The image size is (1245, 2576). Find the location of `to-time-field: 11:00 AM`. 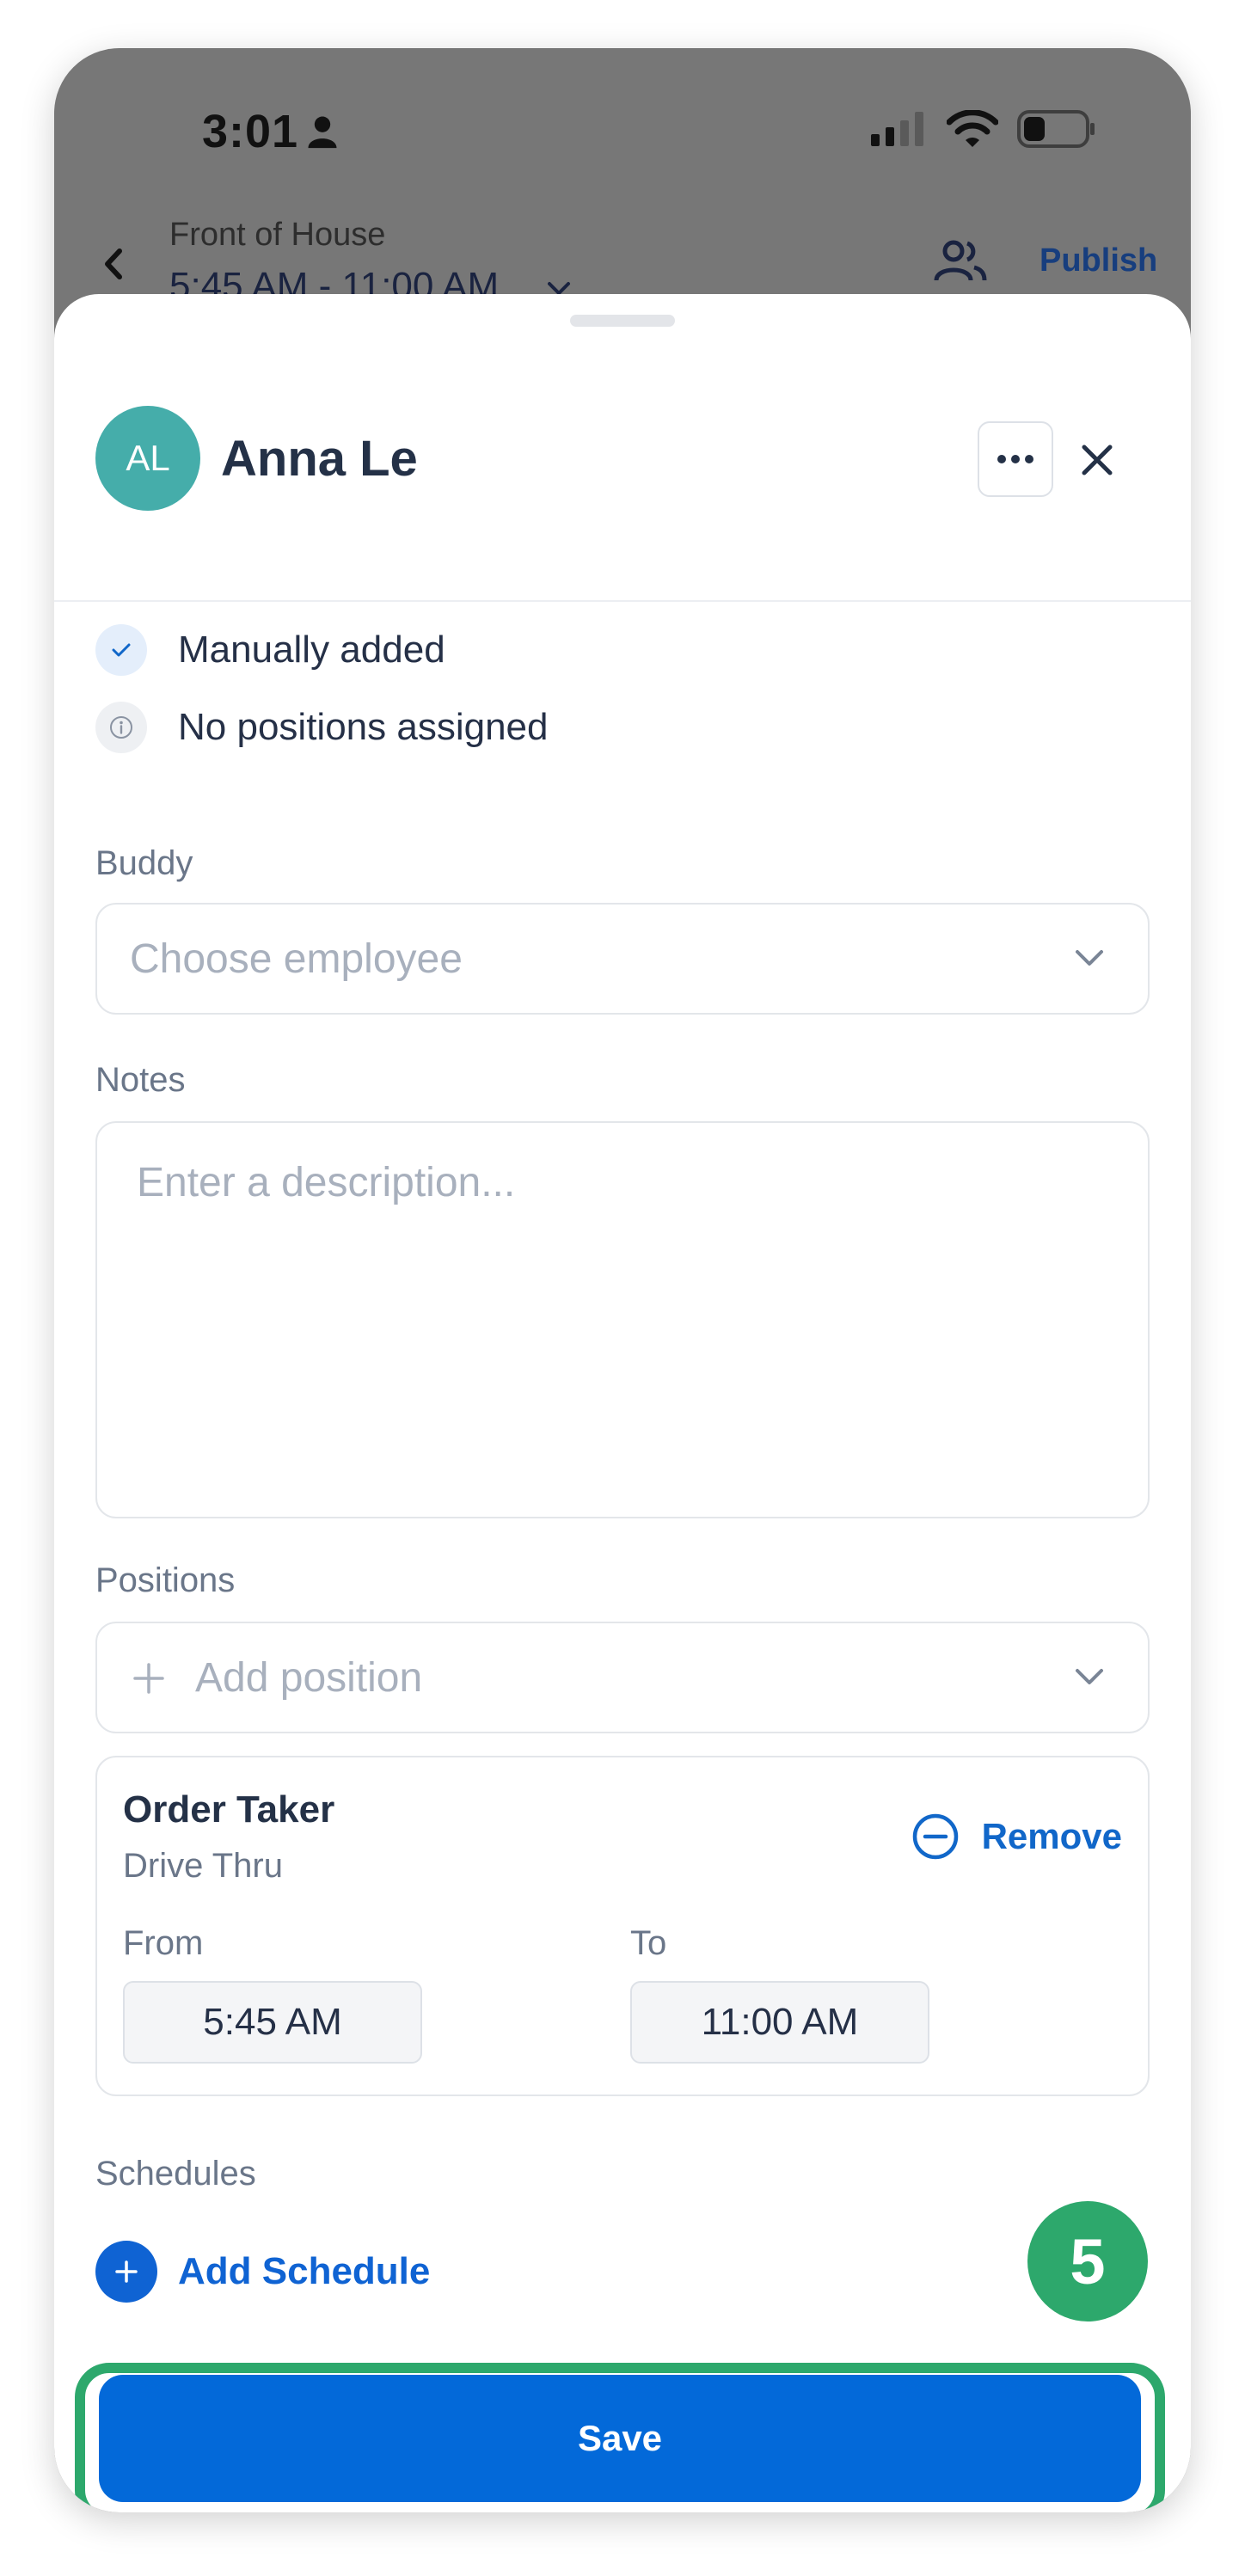

to-time-field: 11:00 AM is located at coordinates (780, 2023).